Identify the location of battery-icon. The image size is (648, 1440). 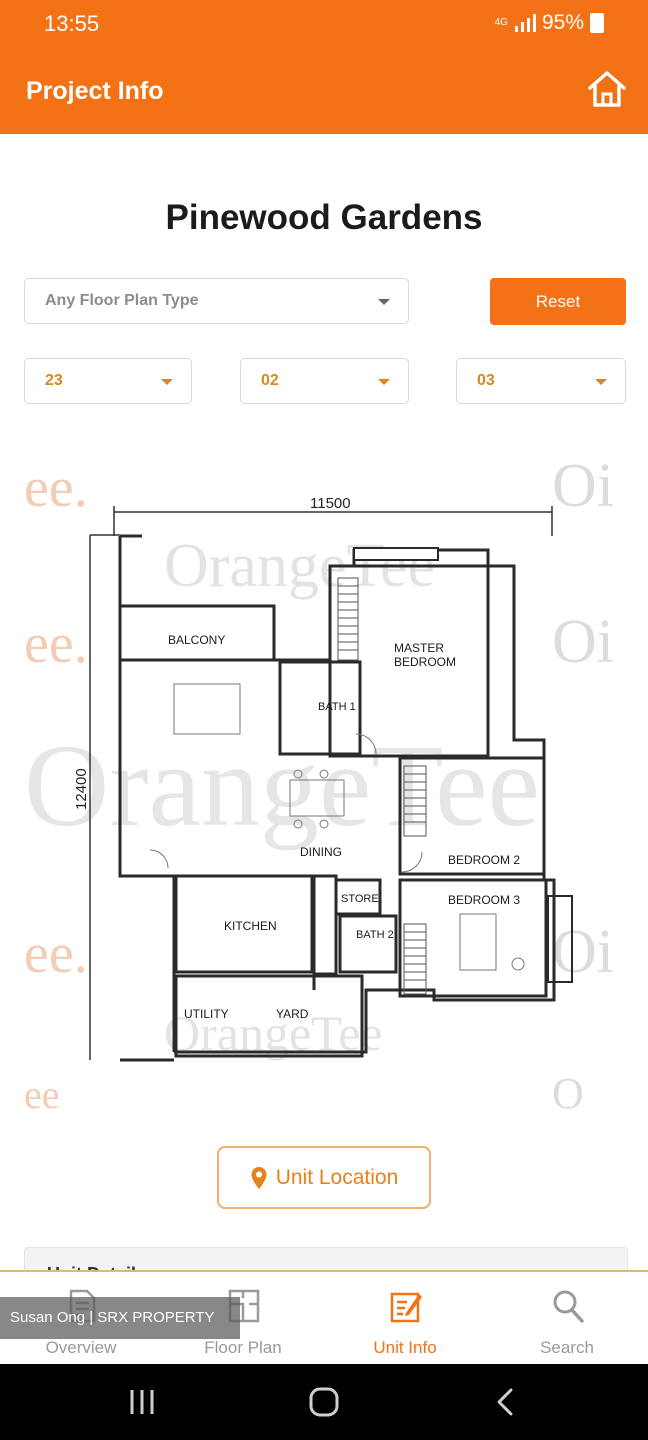
(597, 23).